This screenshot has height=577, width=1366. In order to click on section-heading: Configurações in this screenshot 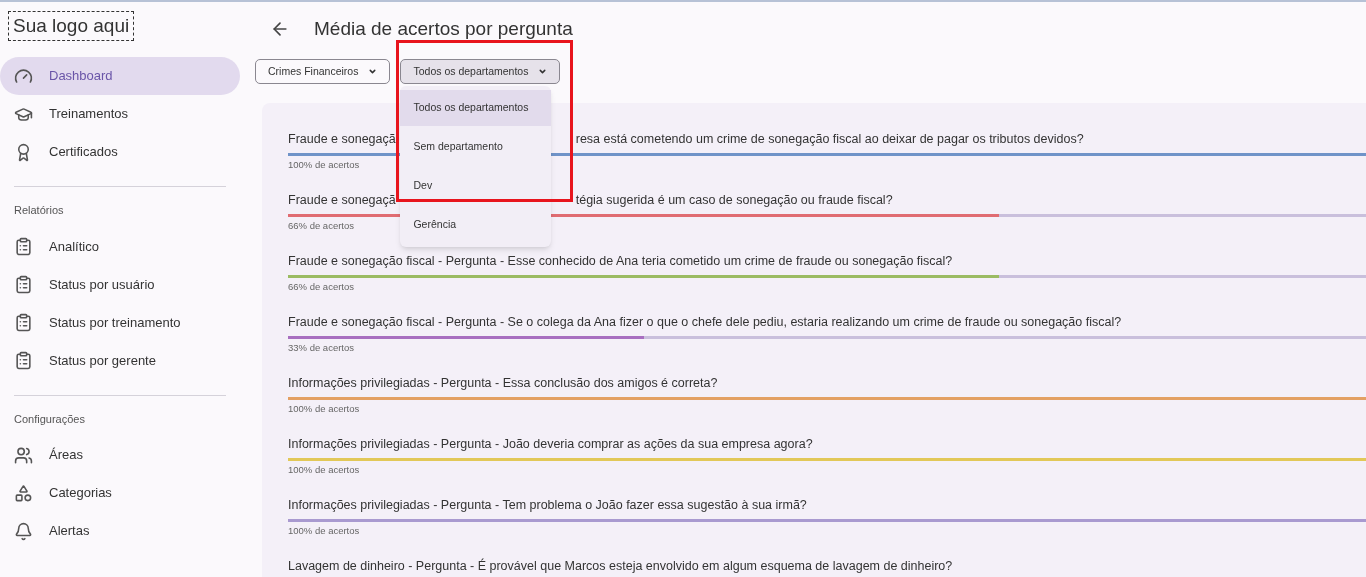, I will do `click(49, 419)`.